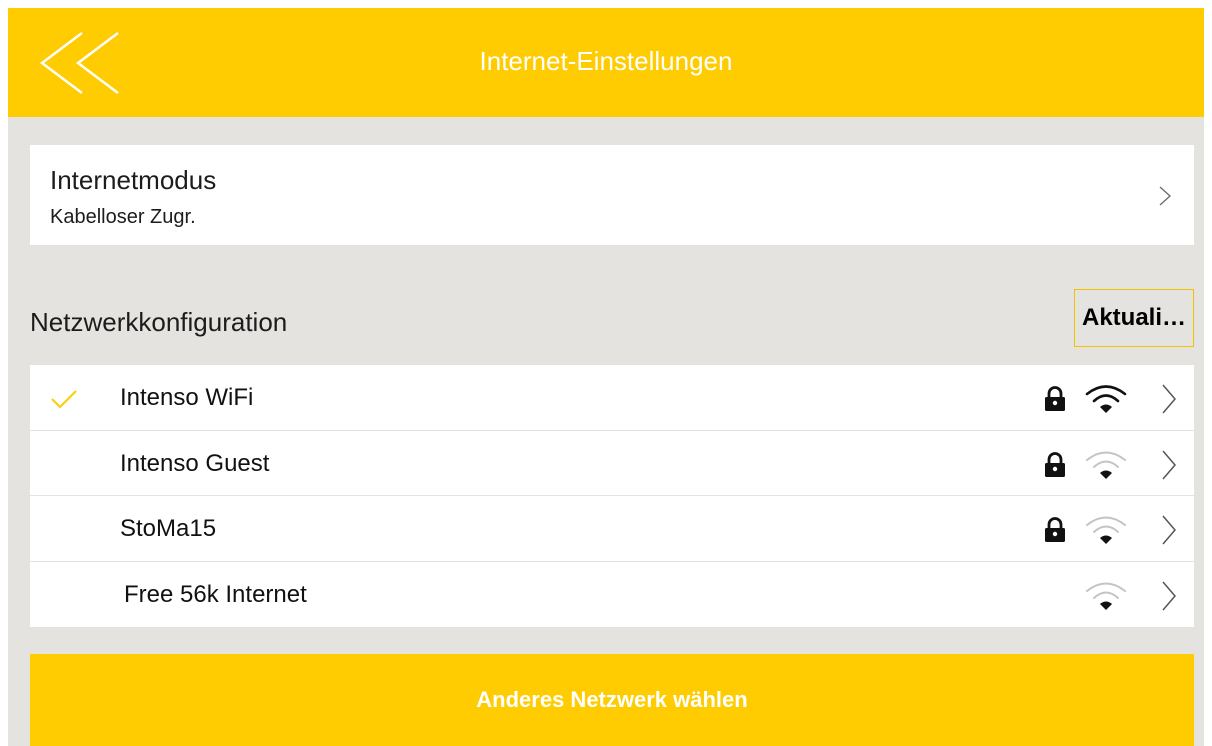 The height and width of the screenshot is (746, 1212). Describe the element at coordinates (195, 463) in the screenshot. I see `network-name: Intenso Guest` at that location.